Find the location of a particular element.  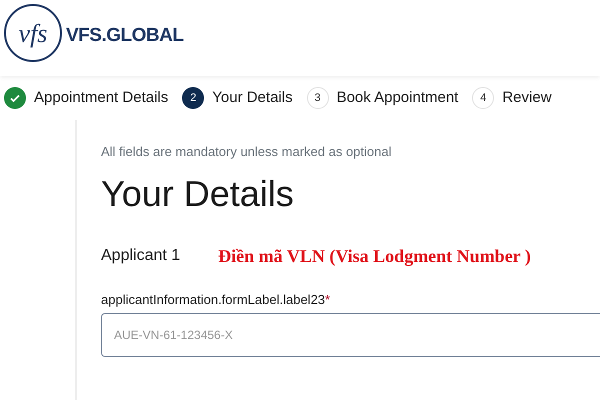

vfs-logo-mark: vfs is located at coordinates (33, 33).